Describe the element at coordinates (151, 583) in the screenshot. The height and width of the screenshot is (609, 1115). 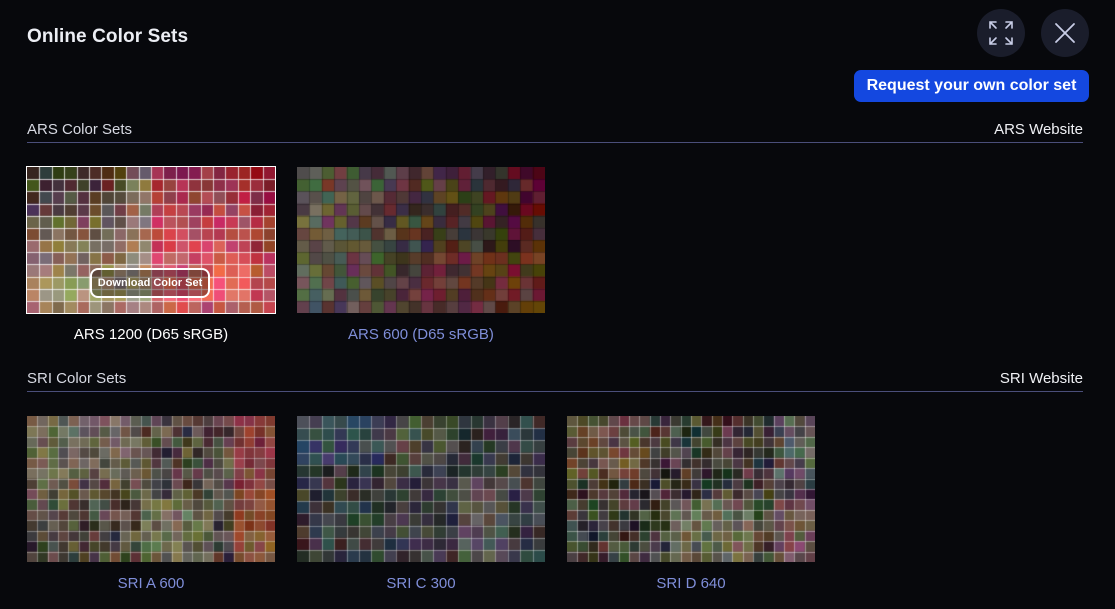
I see `color-set-label-sri-a-600: SRI A 600` at that location.